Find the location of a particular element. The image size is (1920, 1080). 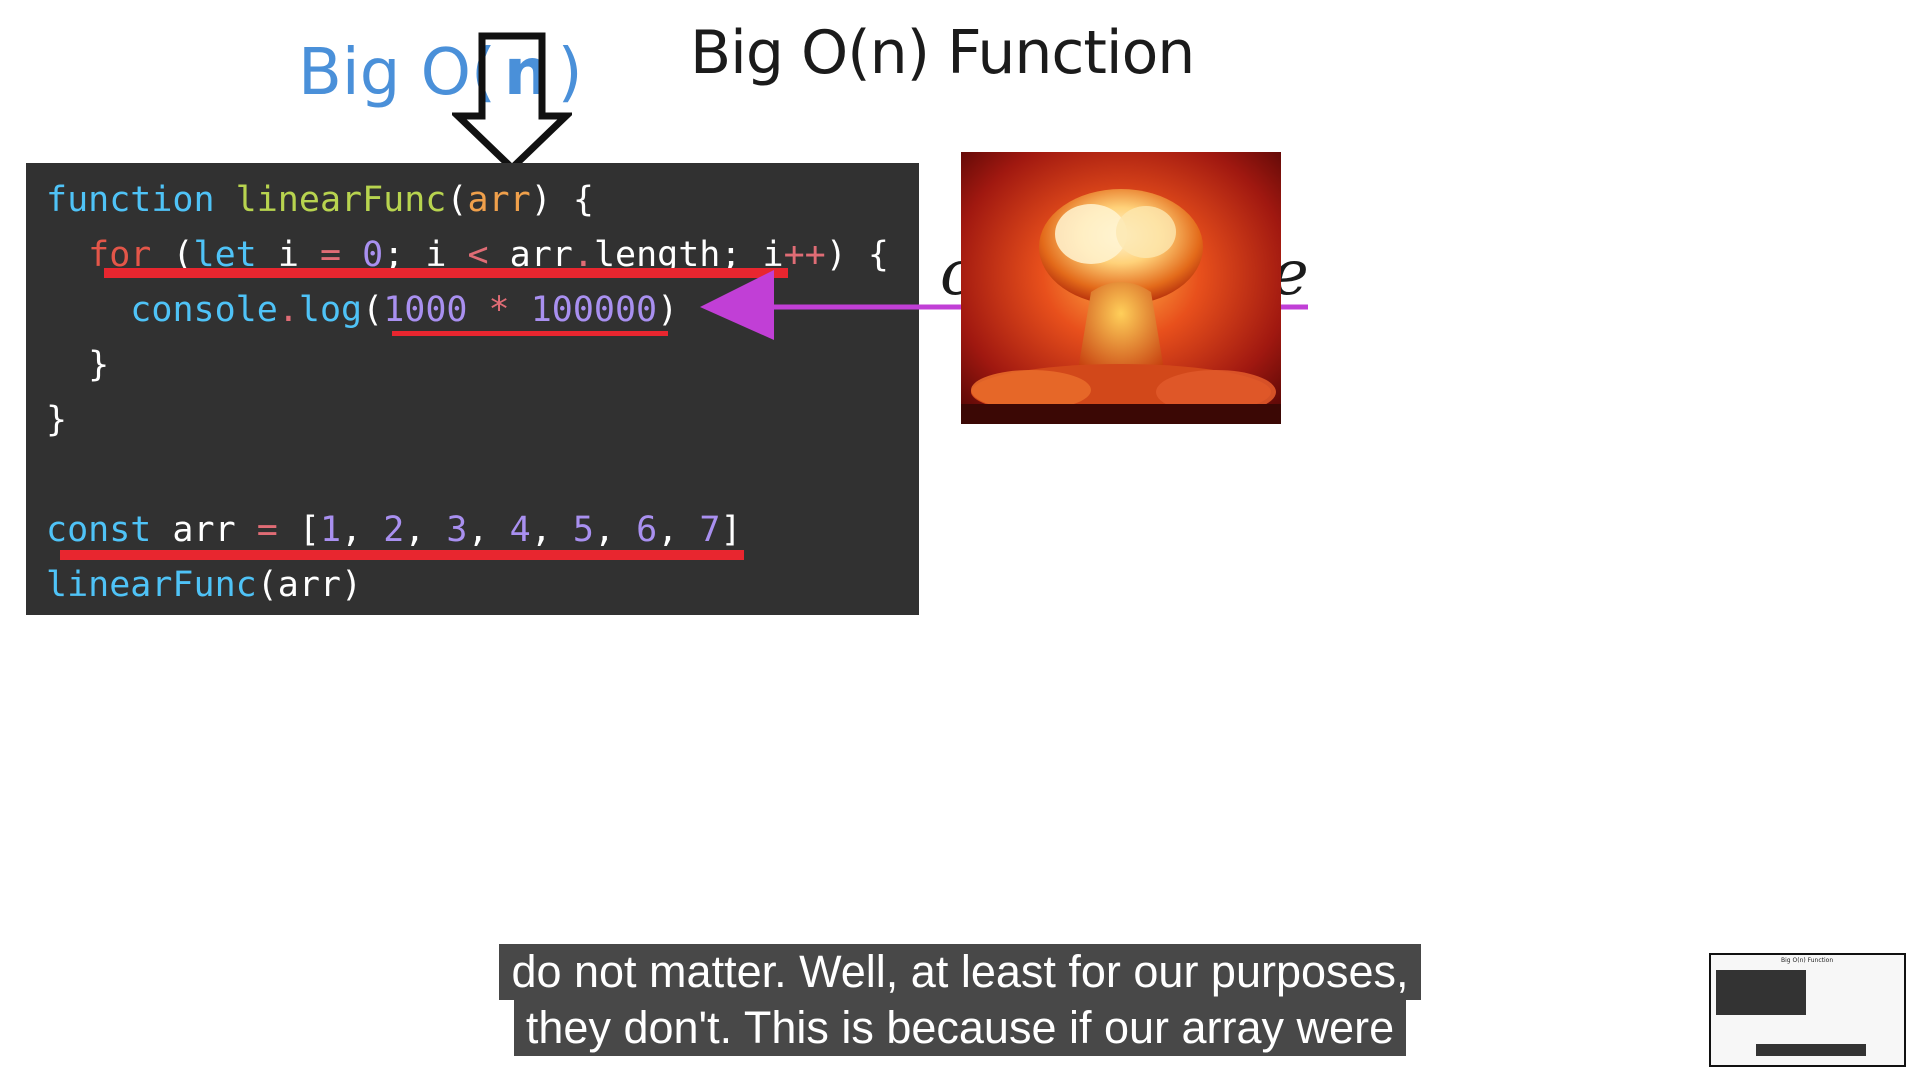

code-line-8: linearFunc(arr) is located at coordinates (204, 585).